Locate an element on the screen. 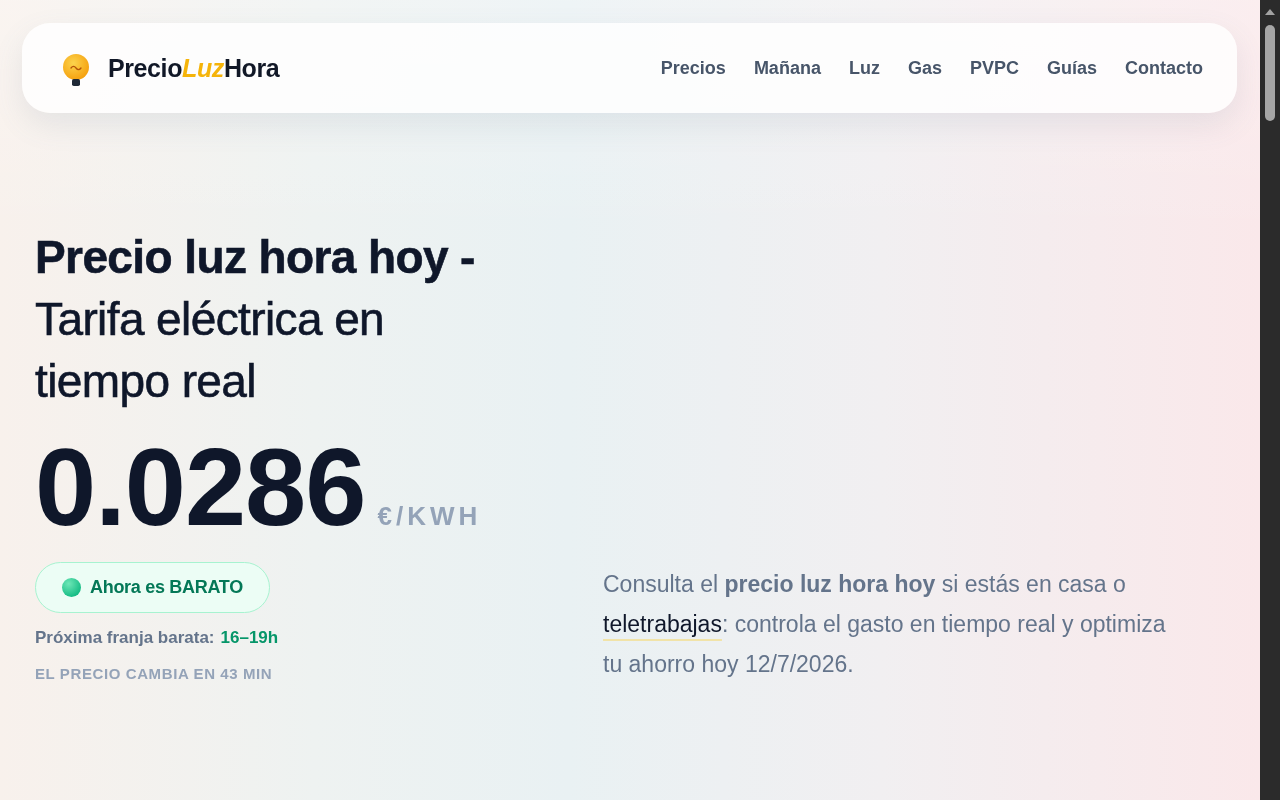 This screenshot has height=800, width=1280. price-change-countdown: EL PRECIO CAMBIA EN 43 MIN is located at coordinates (154, 674).